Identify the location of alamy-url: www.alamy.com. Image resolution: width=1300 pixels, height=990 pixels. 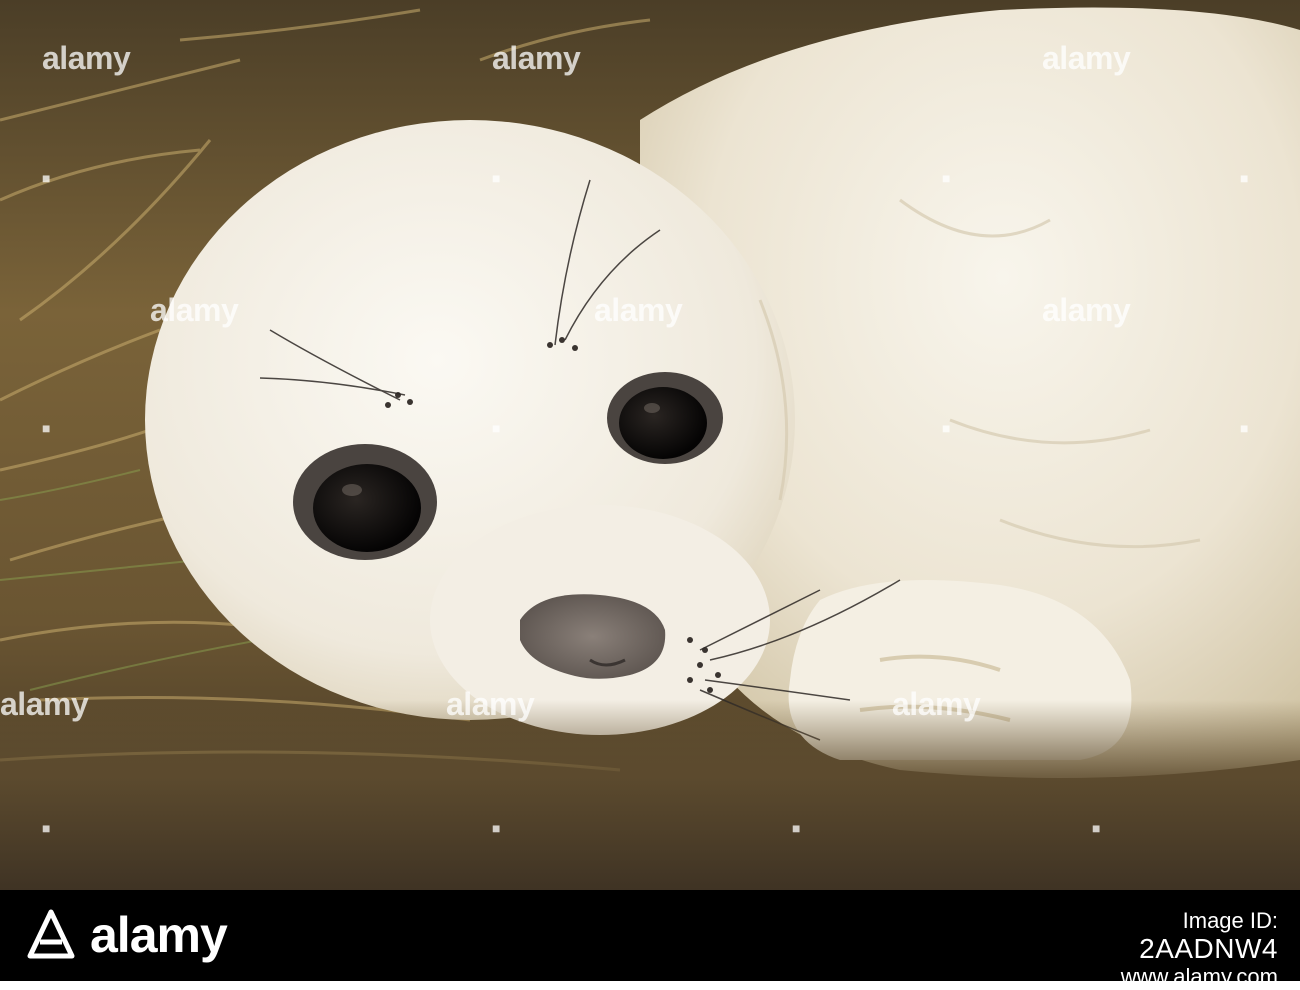
(1199, 977).